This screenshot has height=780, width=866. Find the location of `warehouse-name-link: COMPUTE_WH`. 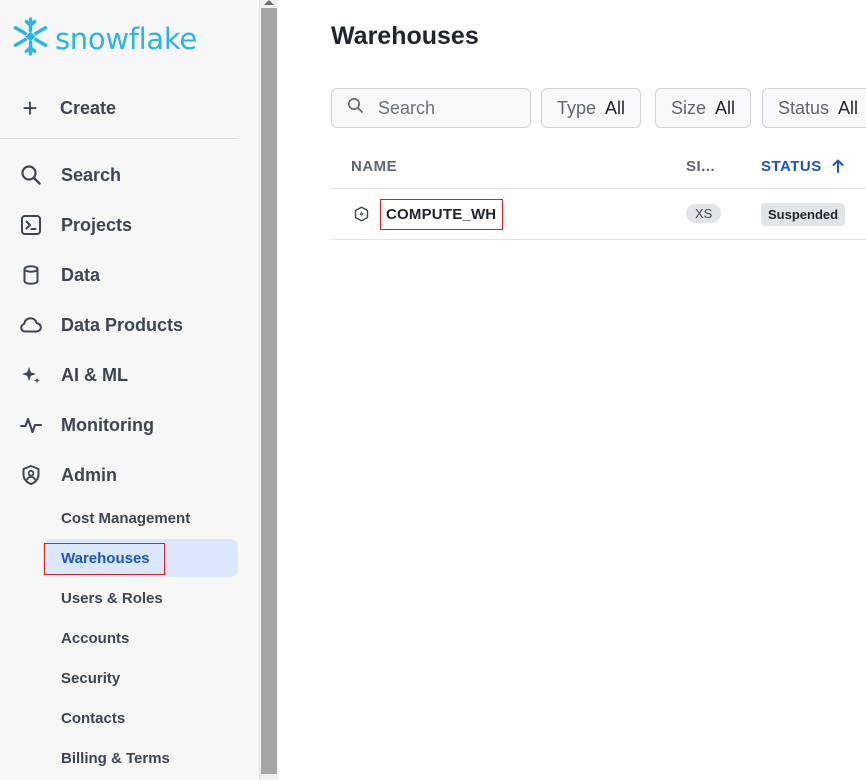

warehouse-name-link: COMPUTE_WH is located at coordinates (441, 214).